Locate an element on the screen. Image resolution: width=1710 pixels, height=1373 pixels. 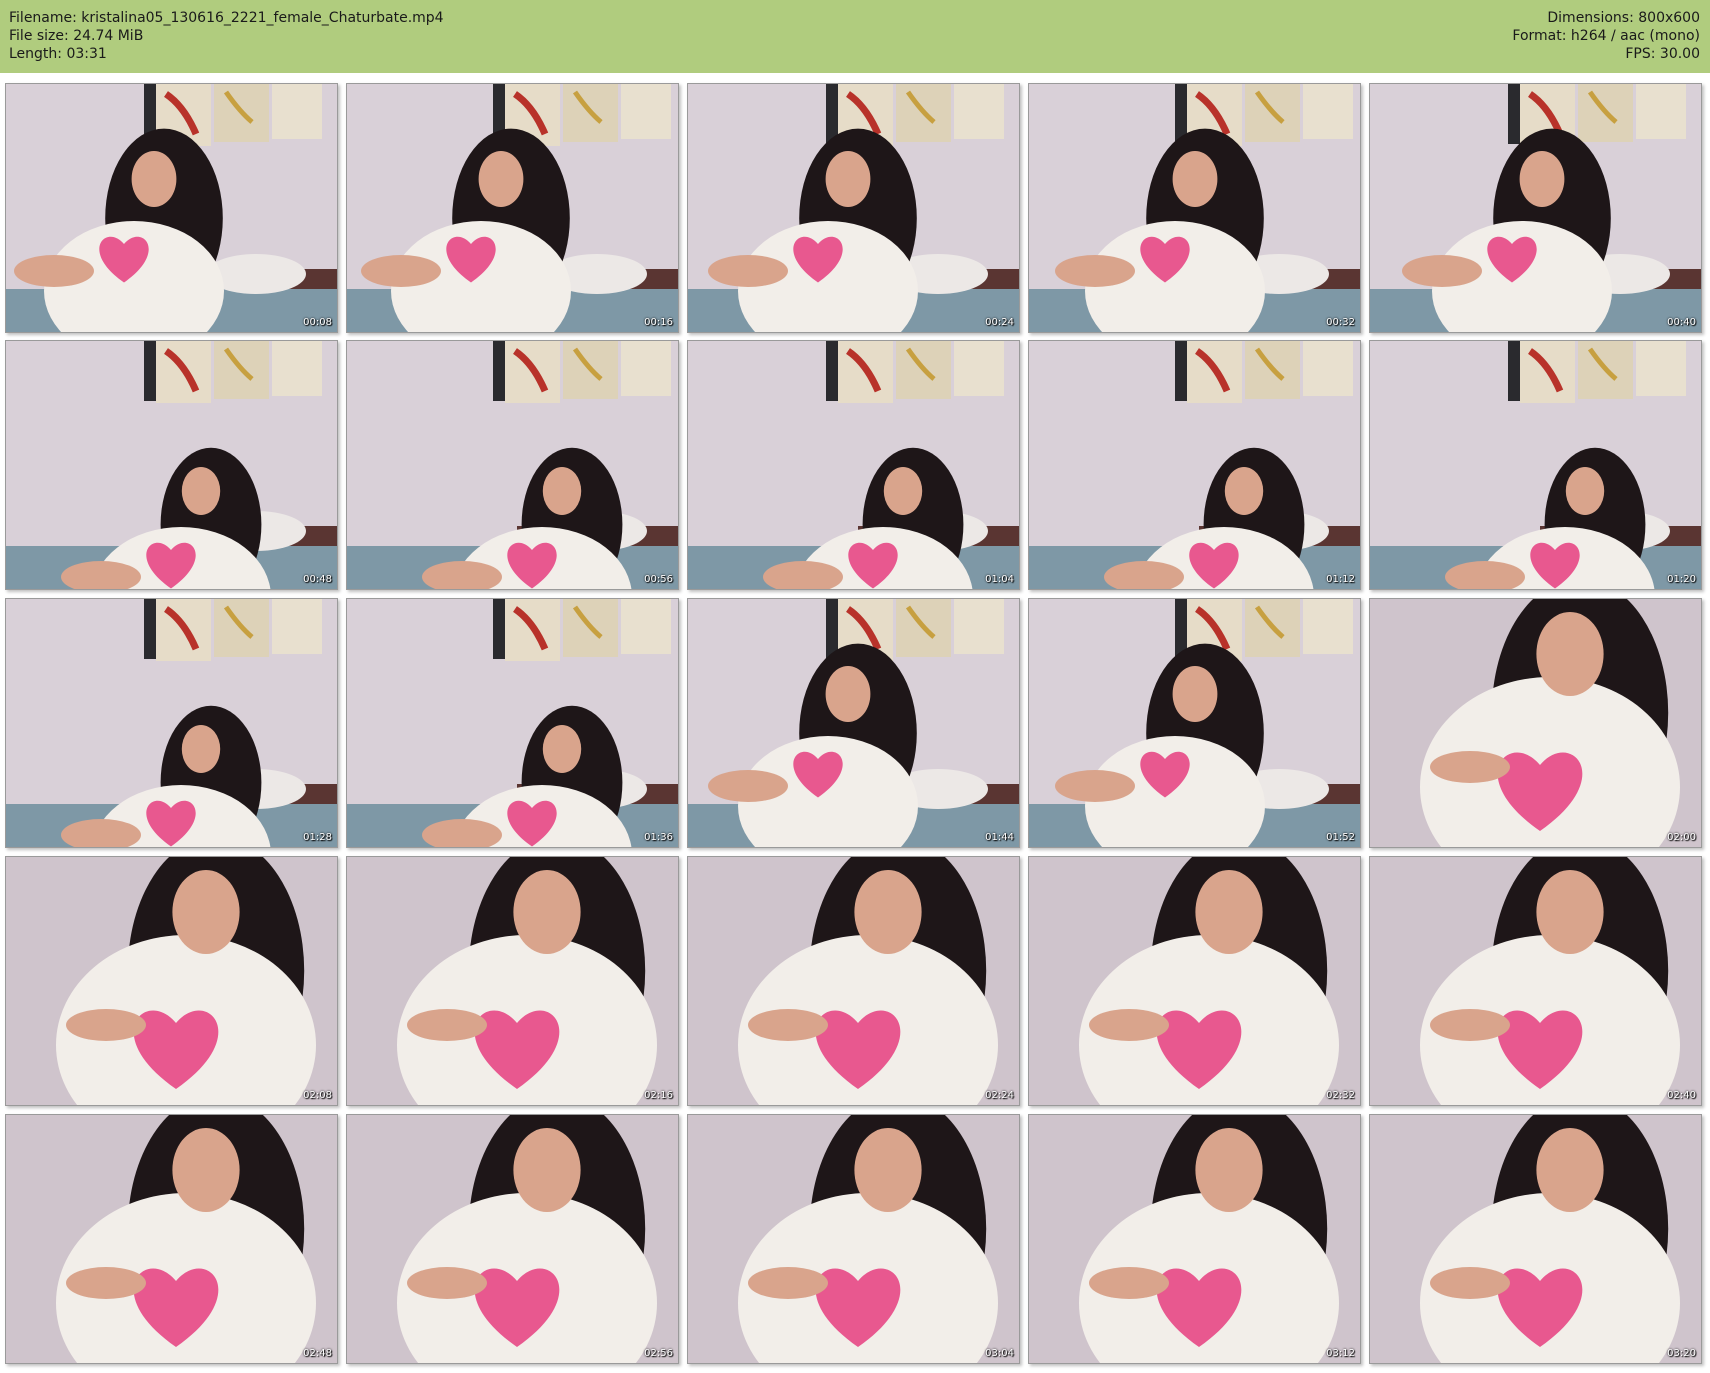
frame-timestamp: 01:52 is located at coordinates (1340, 837).